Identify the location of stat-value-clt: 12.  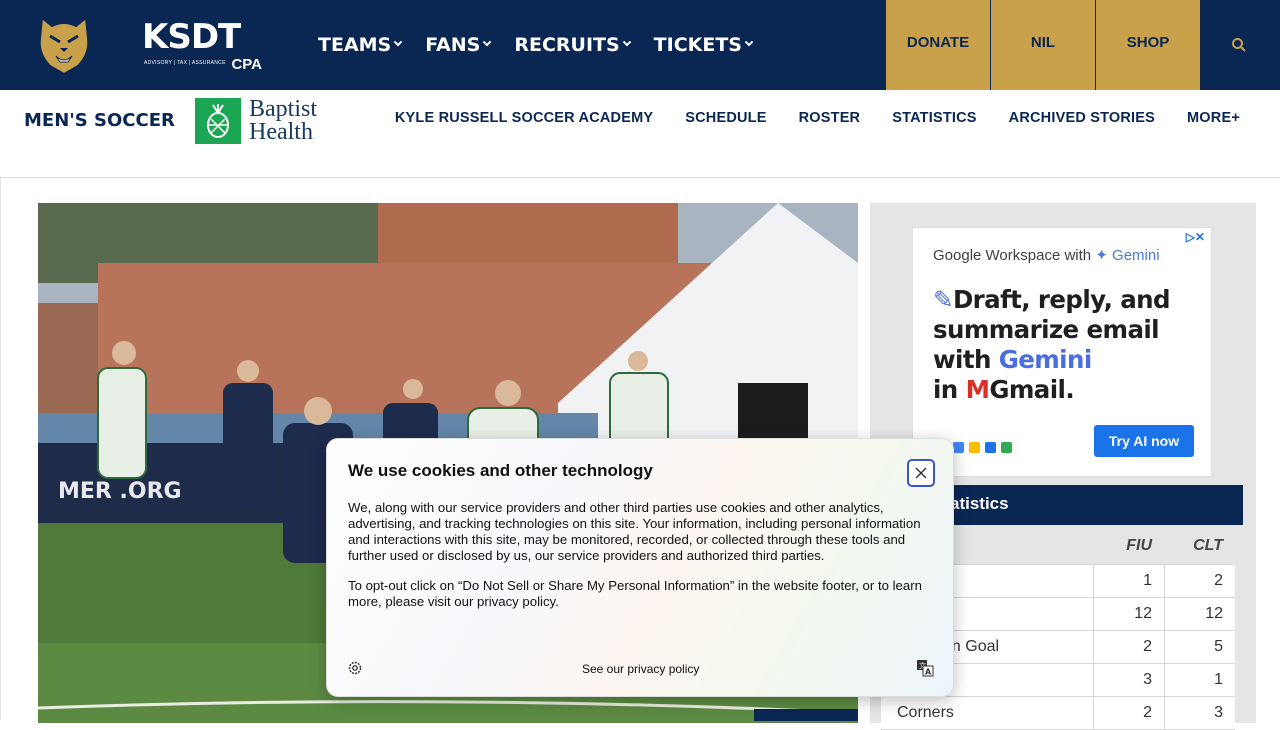
(1199, 614).